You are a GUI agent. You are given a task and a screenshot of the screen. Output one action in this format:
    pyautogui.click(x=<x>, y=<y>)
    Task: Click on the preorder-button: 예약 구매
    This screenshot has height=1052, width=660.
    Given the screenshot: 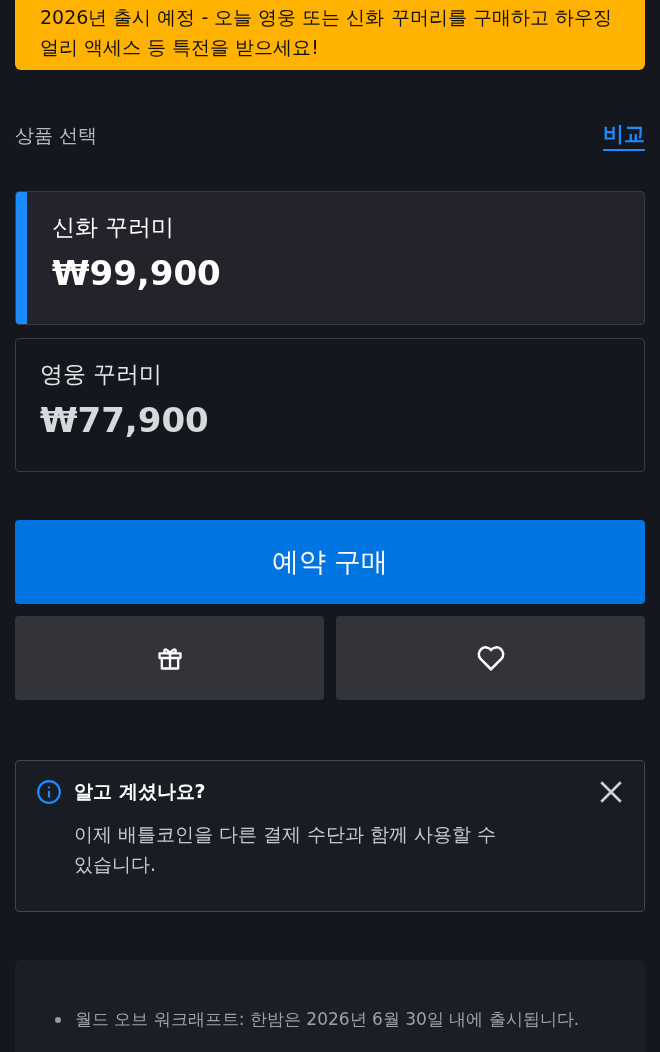 What is the action you would take?
    pyautogui.click(x=330, y=562)
    